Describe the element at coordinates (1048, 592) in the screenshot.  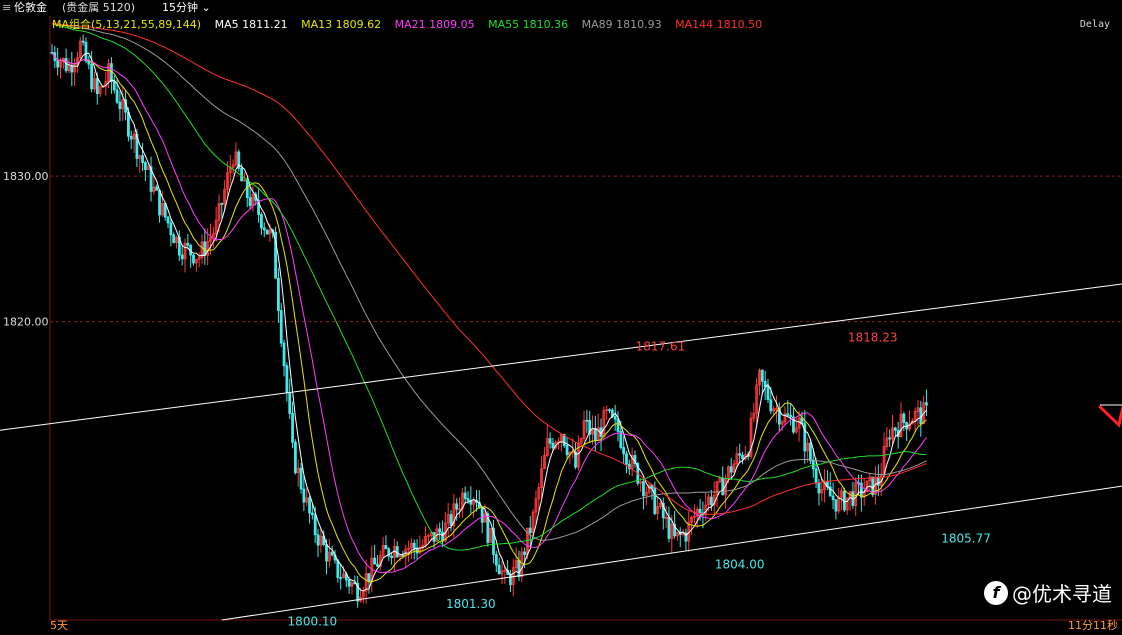
I see `watermark: f @优术寻道` at that location.